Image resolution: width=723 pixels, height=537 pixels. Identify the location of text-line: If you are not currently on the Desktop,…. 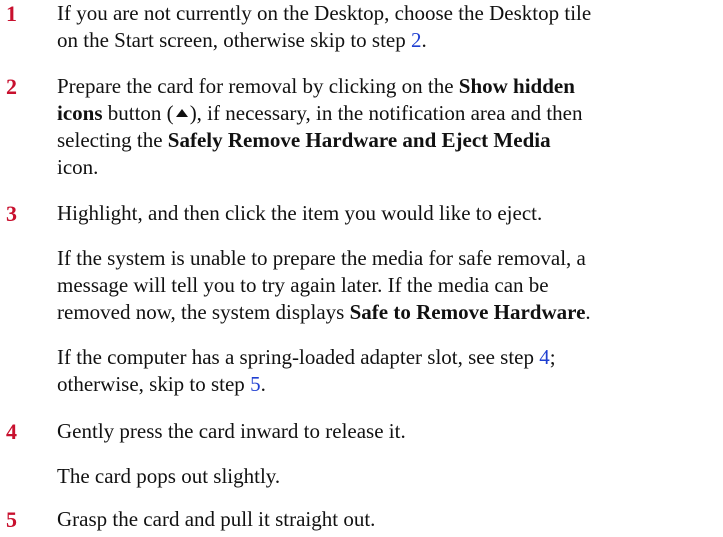
(324, 13).